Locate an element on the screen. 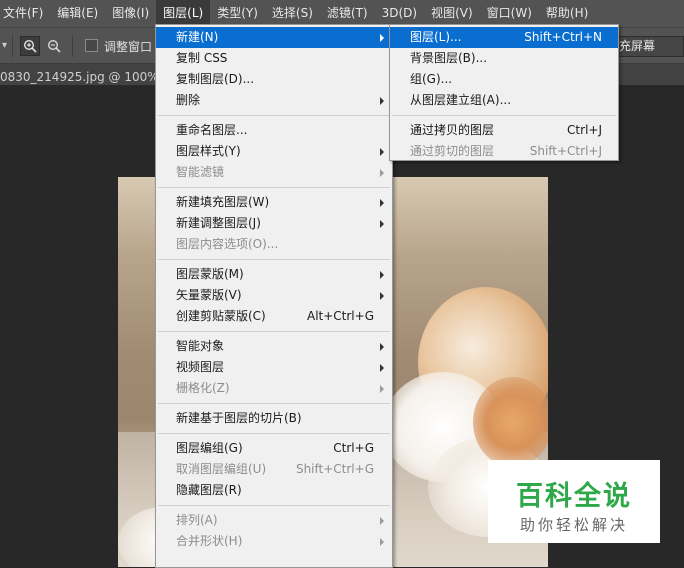 The width and height of the screenshot is (684, 568). menubar-item: 滤镜(T) is located at coordinates (347, 13).